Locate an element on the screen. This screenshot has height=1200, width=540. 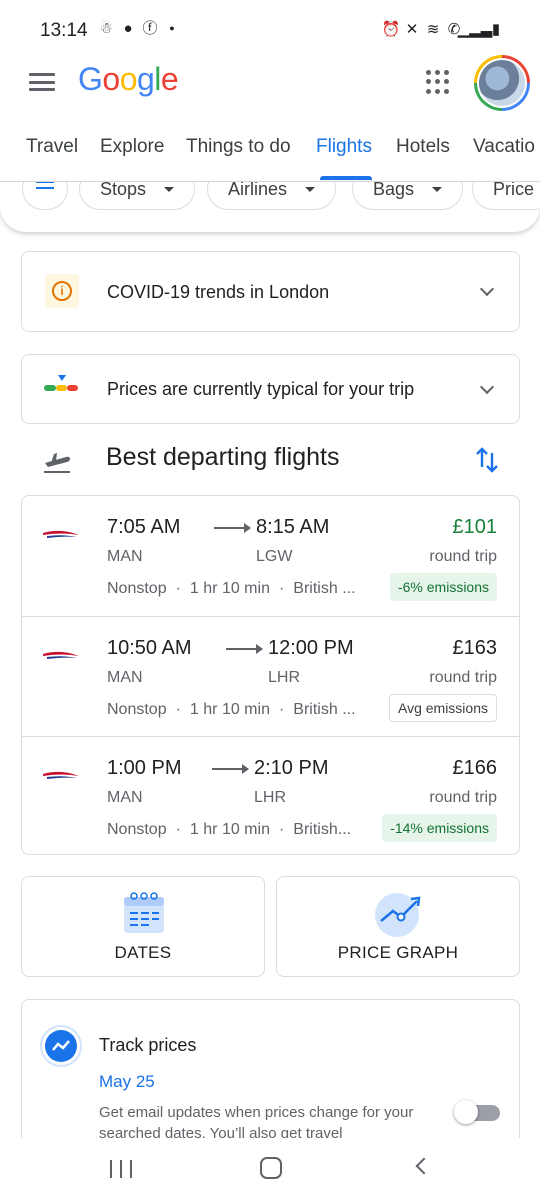
covid-trends-card: i COVID-19 trends in London is located at coordinates (270, 291).